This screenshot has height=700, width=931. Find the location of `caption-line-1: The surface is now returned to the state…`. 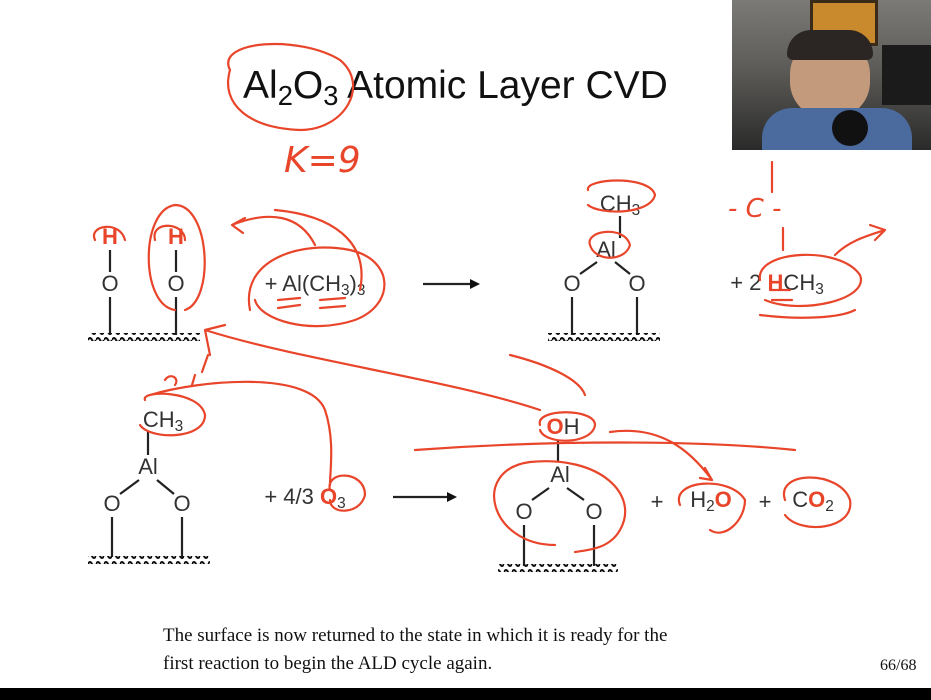

caption-line-1: The surface is now returned to the state… is located at coordinates (415, 635).